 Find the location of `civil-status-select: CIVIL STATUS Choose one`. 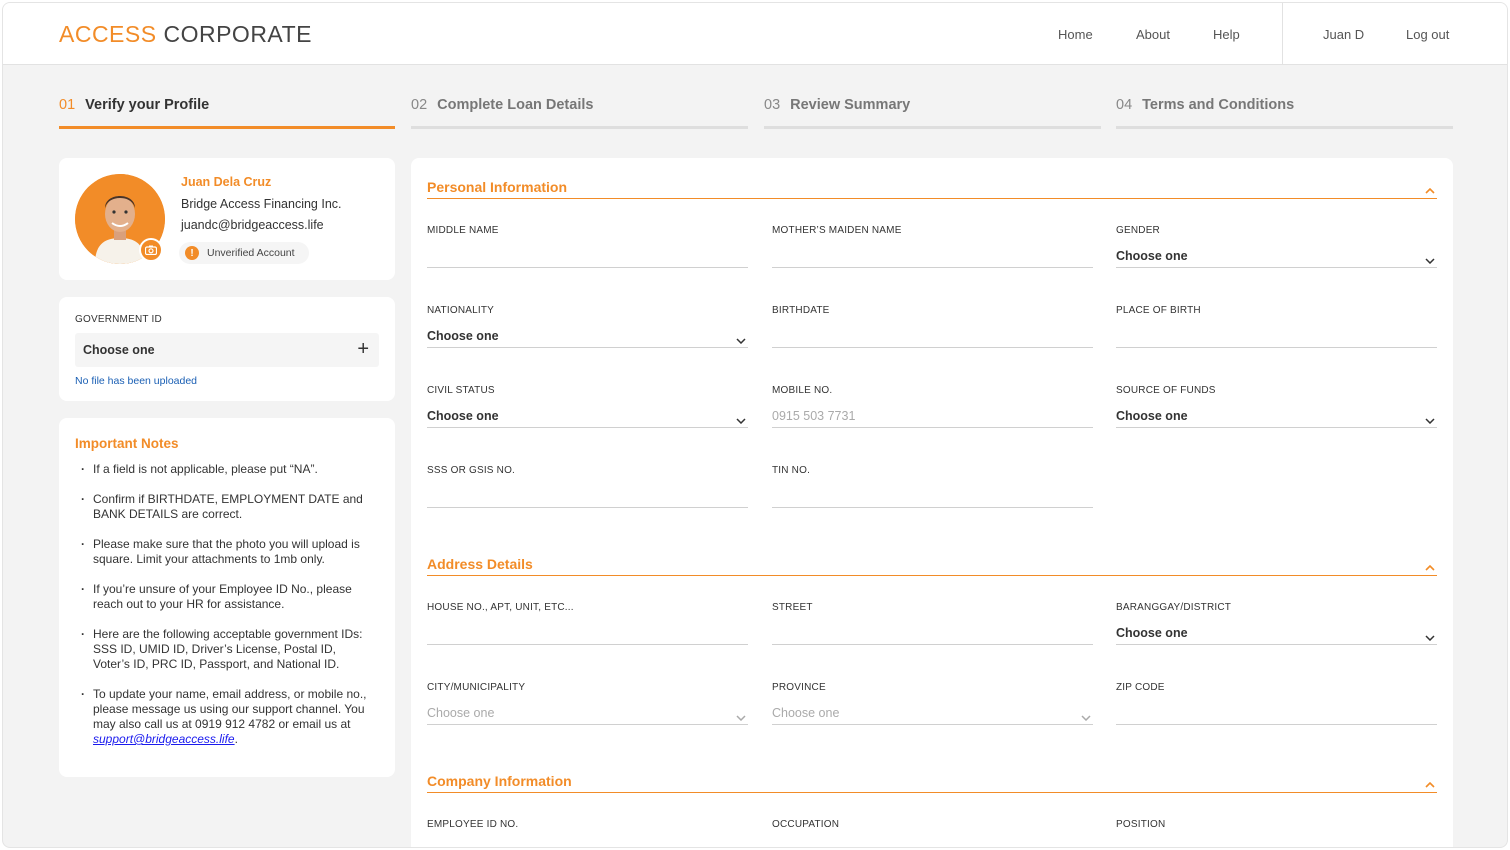

civil-status-select: CIVIL STATUS Choose one is located at coordinates (587, 415).